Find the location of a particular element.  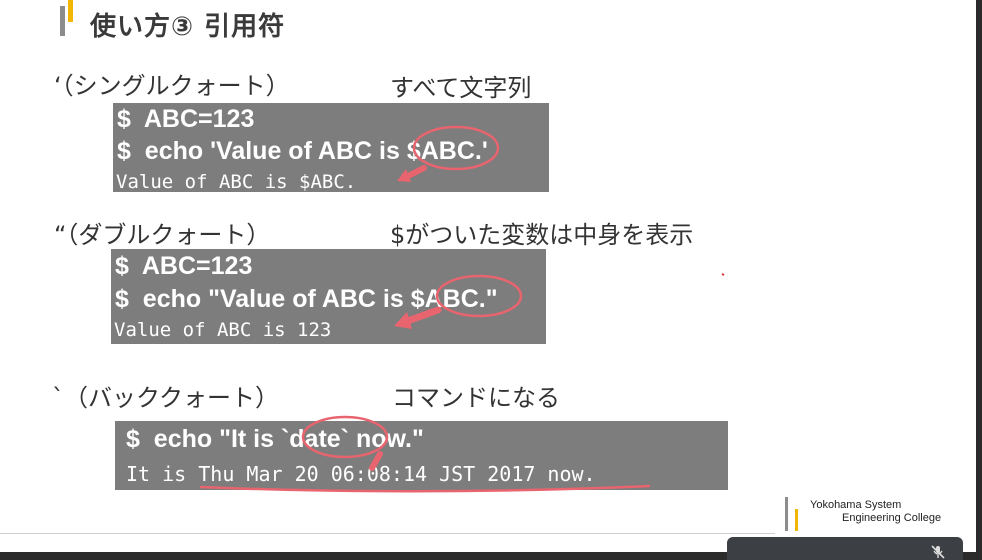

terminal-line: $ echo "Value of ABC is $ABC." is located at coordinates (306, 299).